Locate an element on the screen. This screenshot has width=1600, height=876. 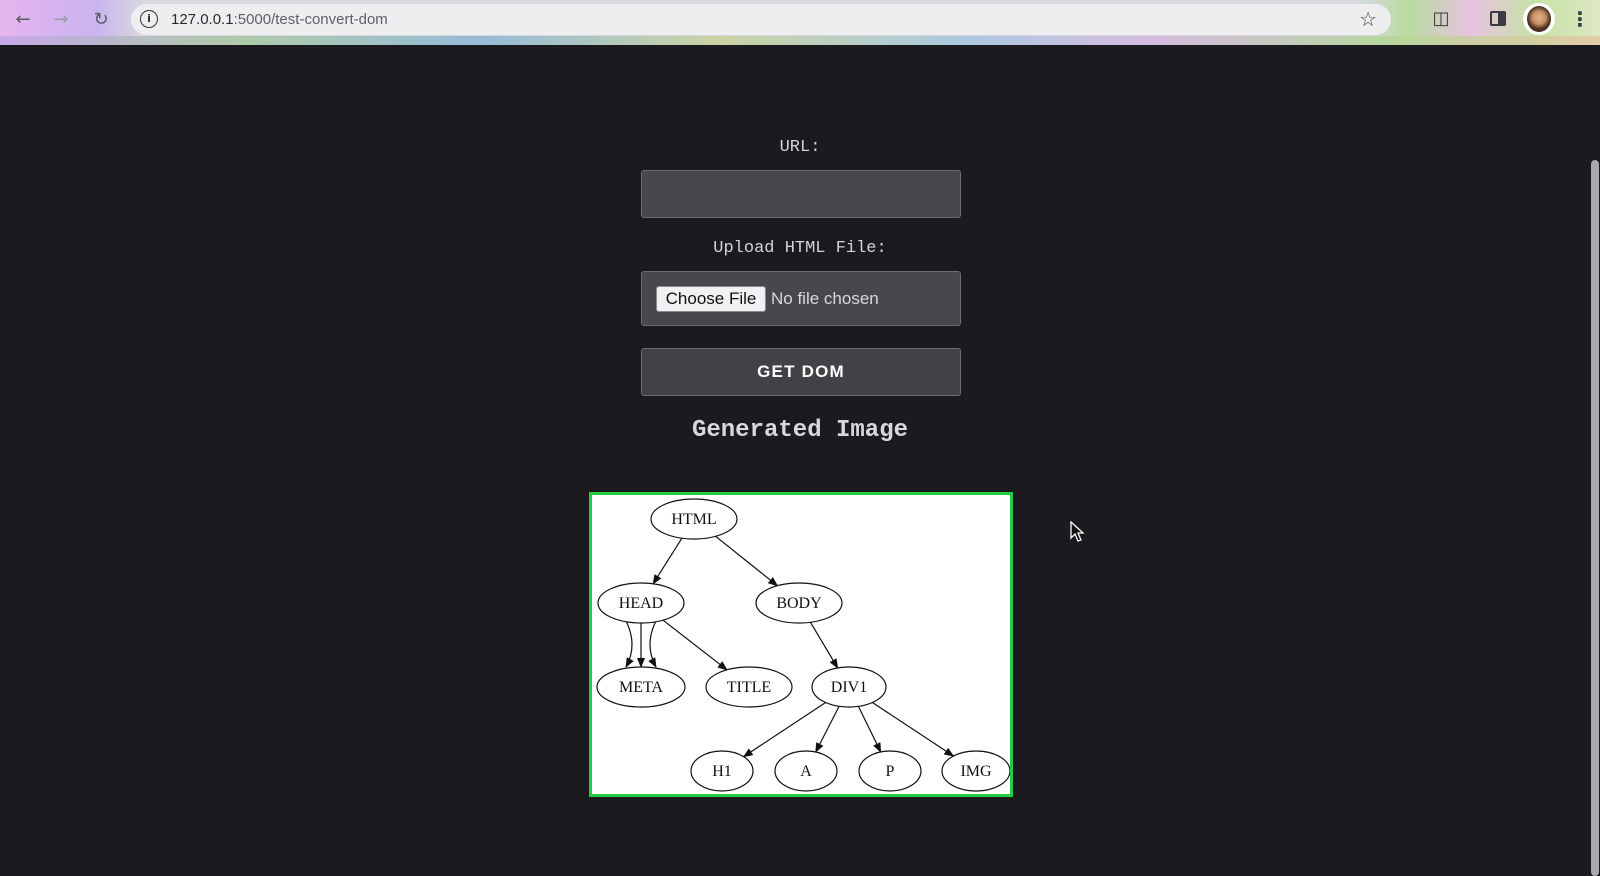
arrow-right-icon: → is located at coordinates (61, 19).